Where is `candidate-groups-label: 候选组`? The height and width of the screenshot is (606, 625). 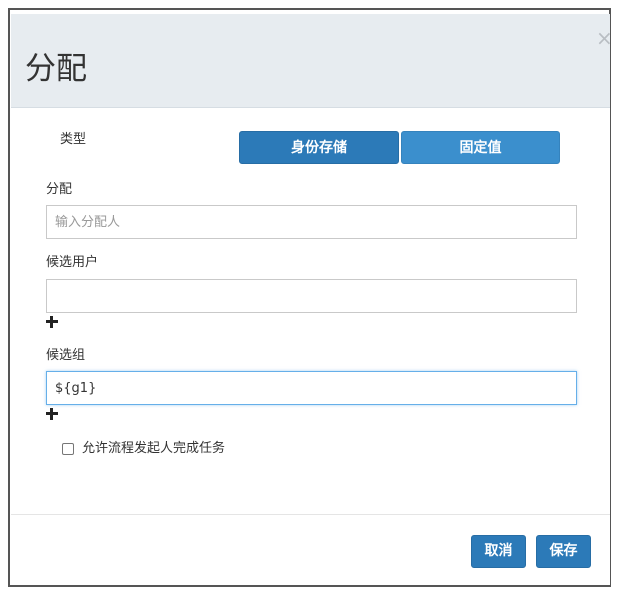
candidate-groups-label: 候选组 is located at coordinates (66, 355).